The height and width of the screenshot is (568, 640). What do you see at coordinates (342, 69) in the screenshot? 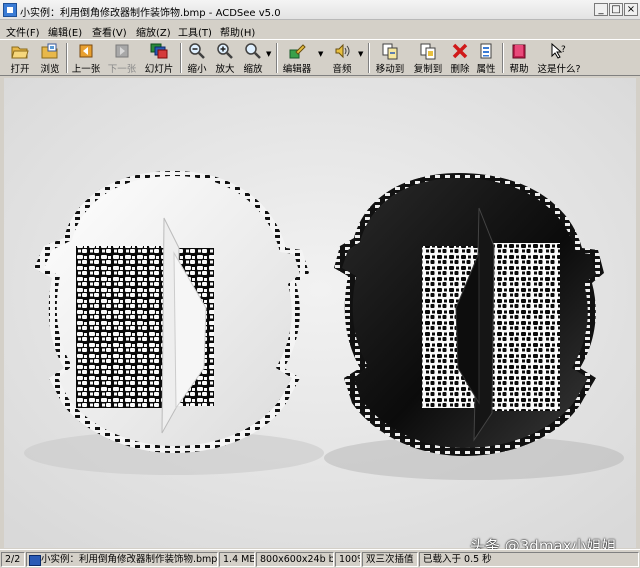
I see `audio-label: 音频` at bounding box center [342, 69].